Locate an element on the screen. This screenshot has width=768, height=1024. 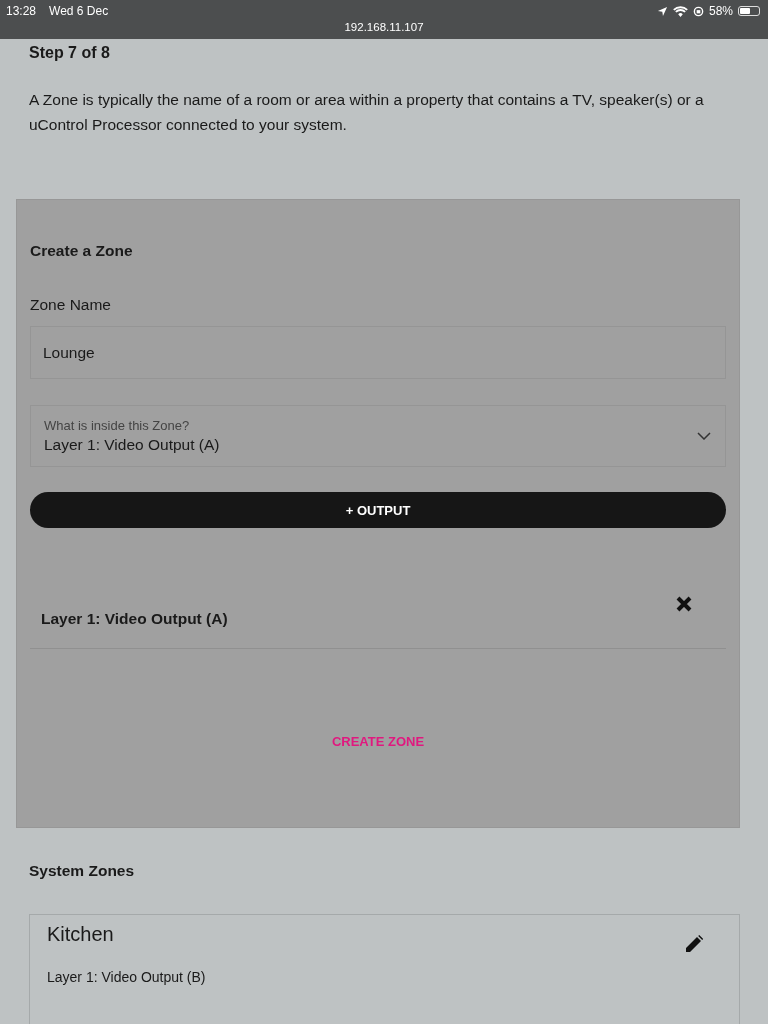
orientation-lock-icon is located at coordinates (698, 11).